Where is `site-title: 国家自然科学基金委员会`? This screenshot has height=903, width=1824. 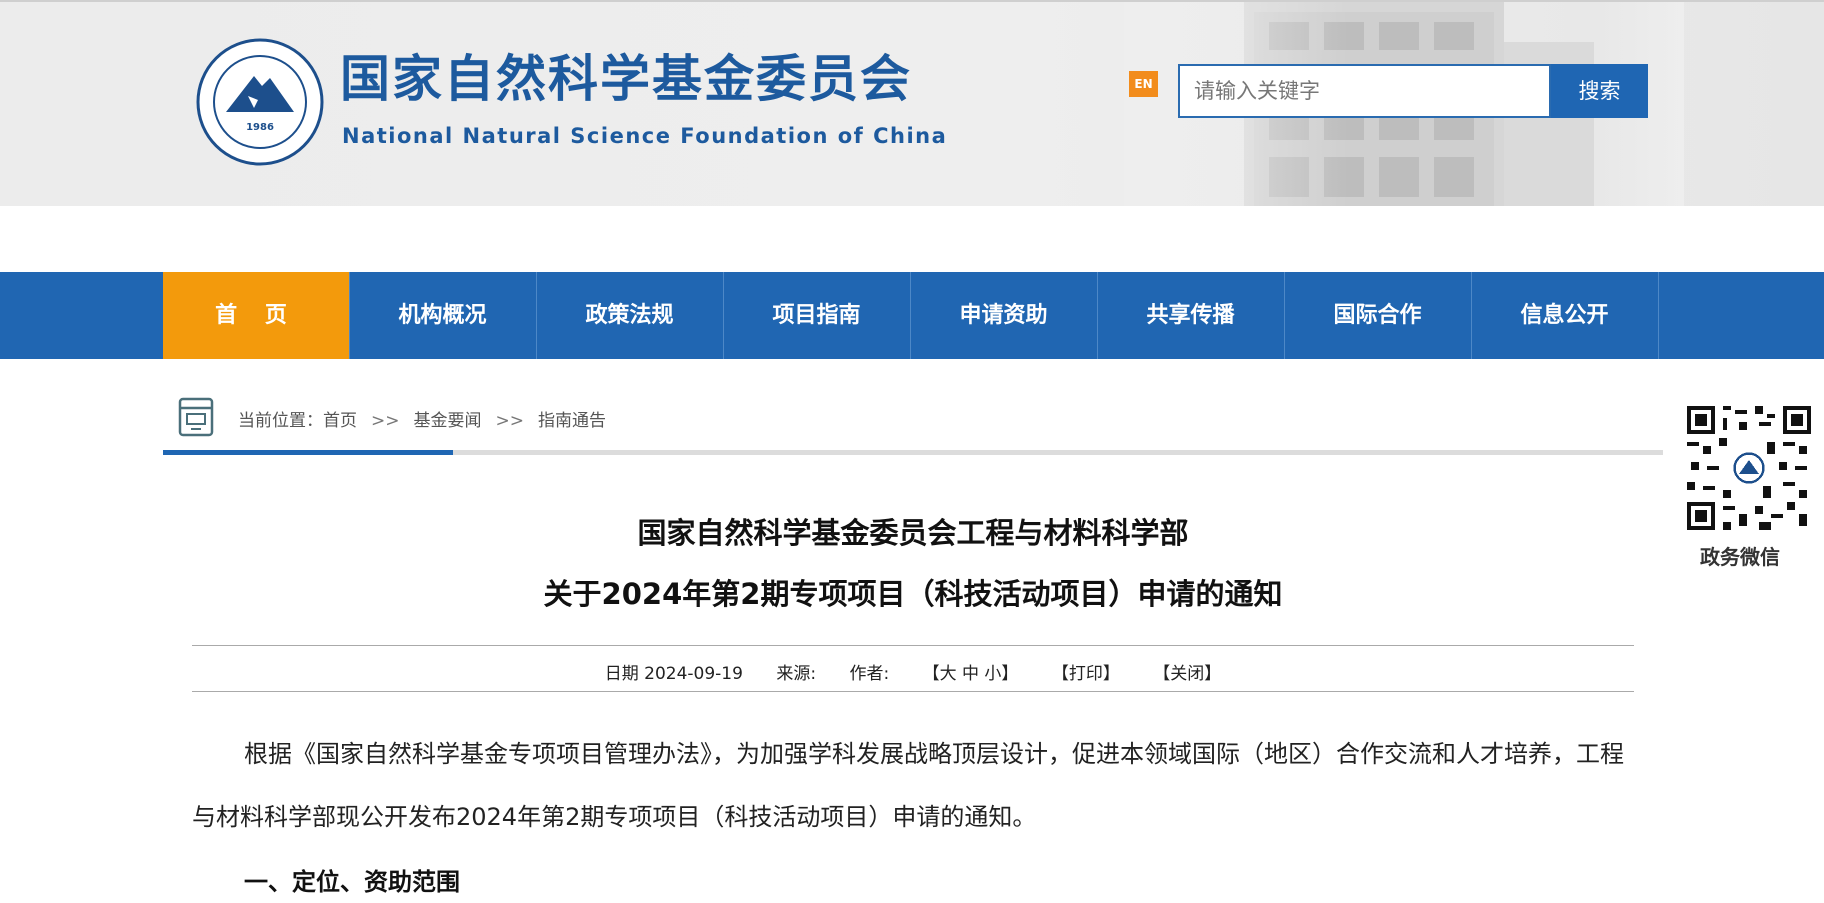 site-title: 国家自然科学基金委员会 is located at coordinates (626, 79).